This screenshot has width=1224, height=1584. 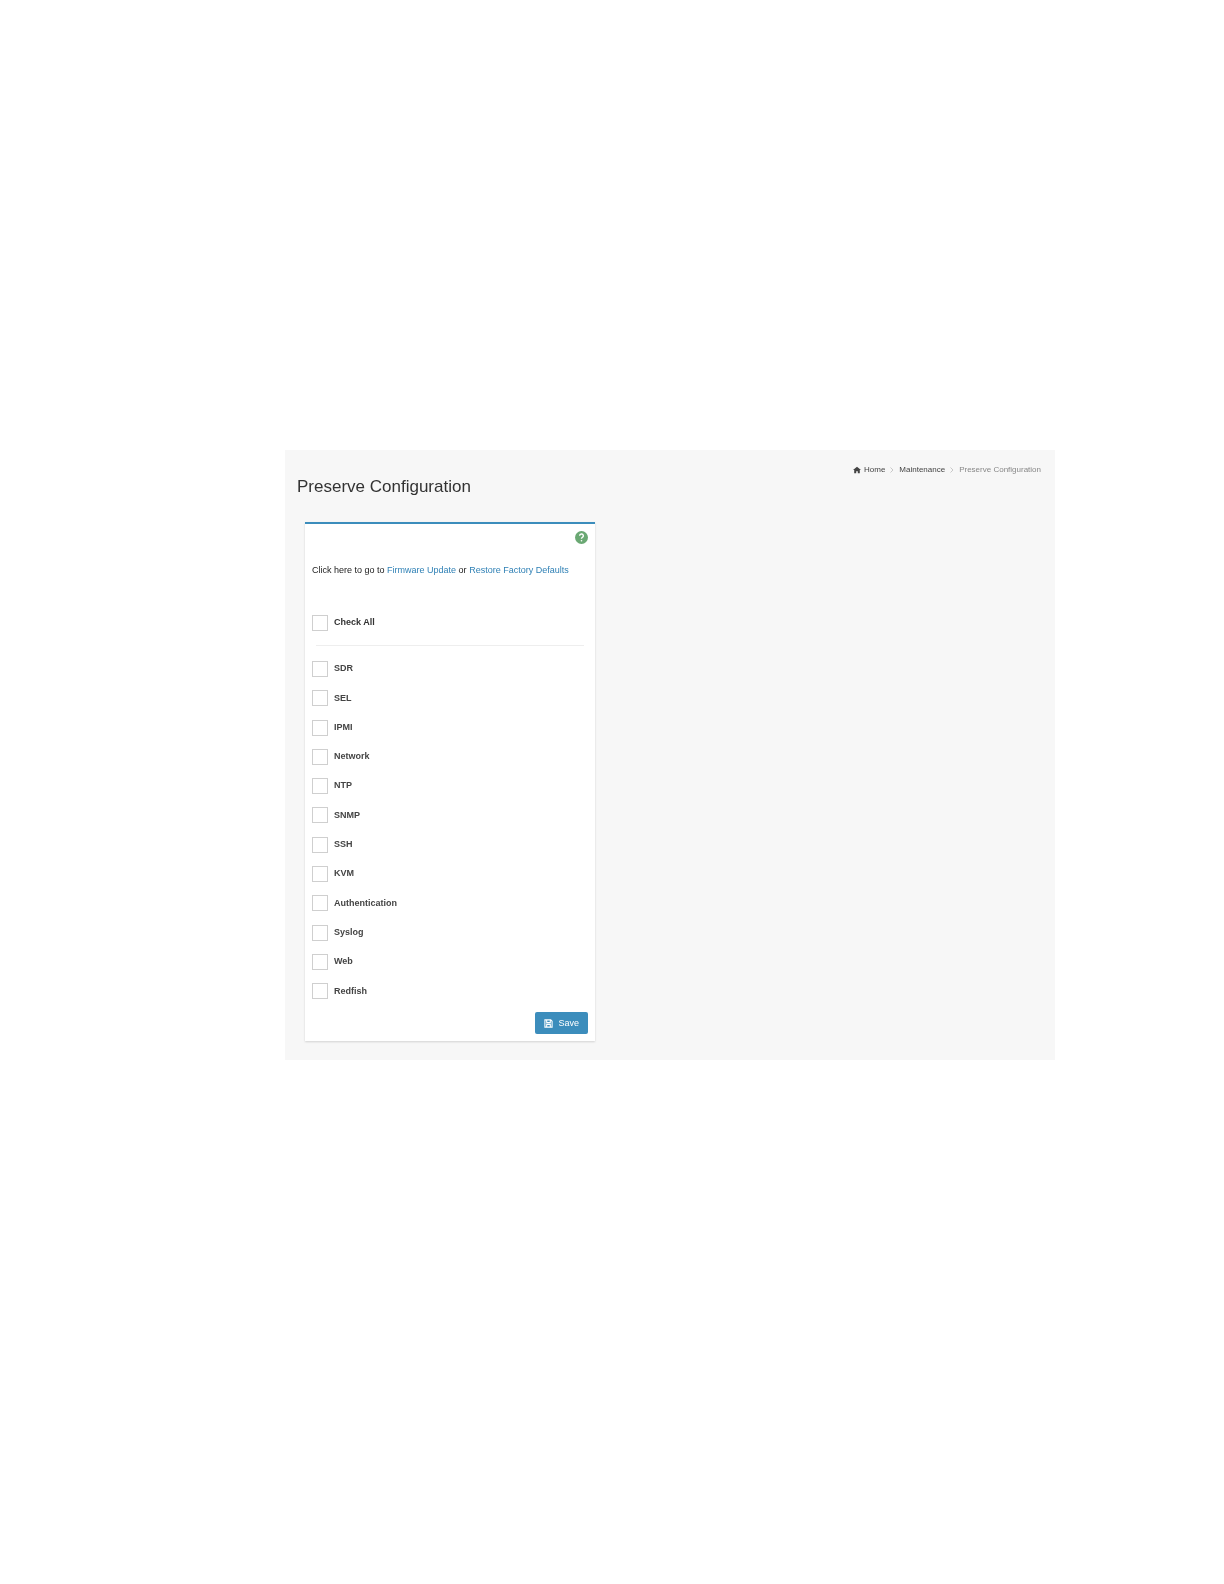 What do you see at coordinates (352, 757) in the screenshot?
I see `checkbox-label: Network` at bounding box center [352, 757].